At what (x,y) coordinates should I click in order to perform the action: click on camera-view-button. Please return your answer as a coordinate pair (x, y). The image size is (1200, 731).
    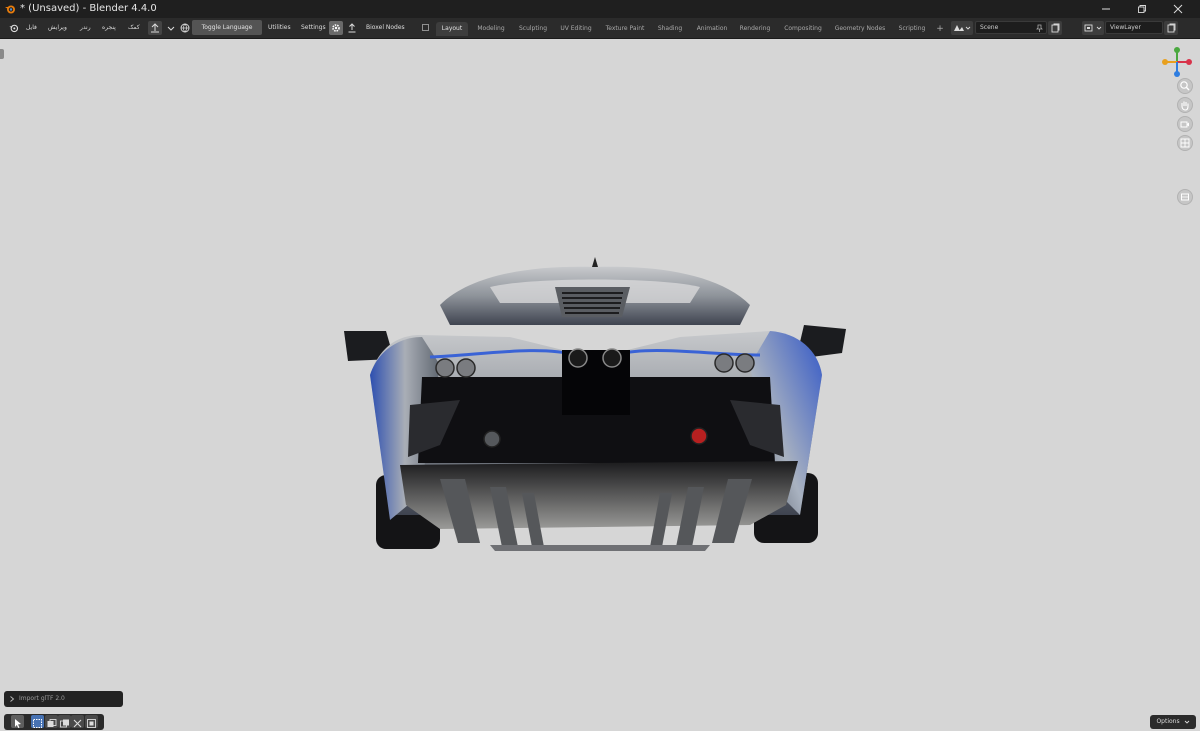
    Looking at the image, I should click on (1185, 124).